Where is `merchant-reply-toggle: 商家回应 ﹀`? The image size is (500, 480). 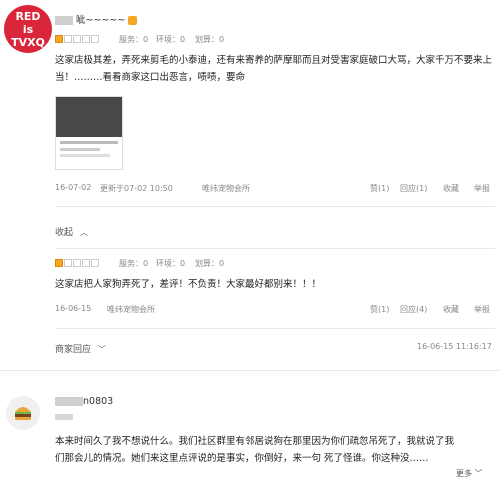 merchant-reply-toggle: 商家回应 ﹀ is located at coordinates (80, 348).